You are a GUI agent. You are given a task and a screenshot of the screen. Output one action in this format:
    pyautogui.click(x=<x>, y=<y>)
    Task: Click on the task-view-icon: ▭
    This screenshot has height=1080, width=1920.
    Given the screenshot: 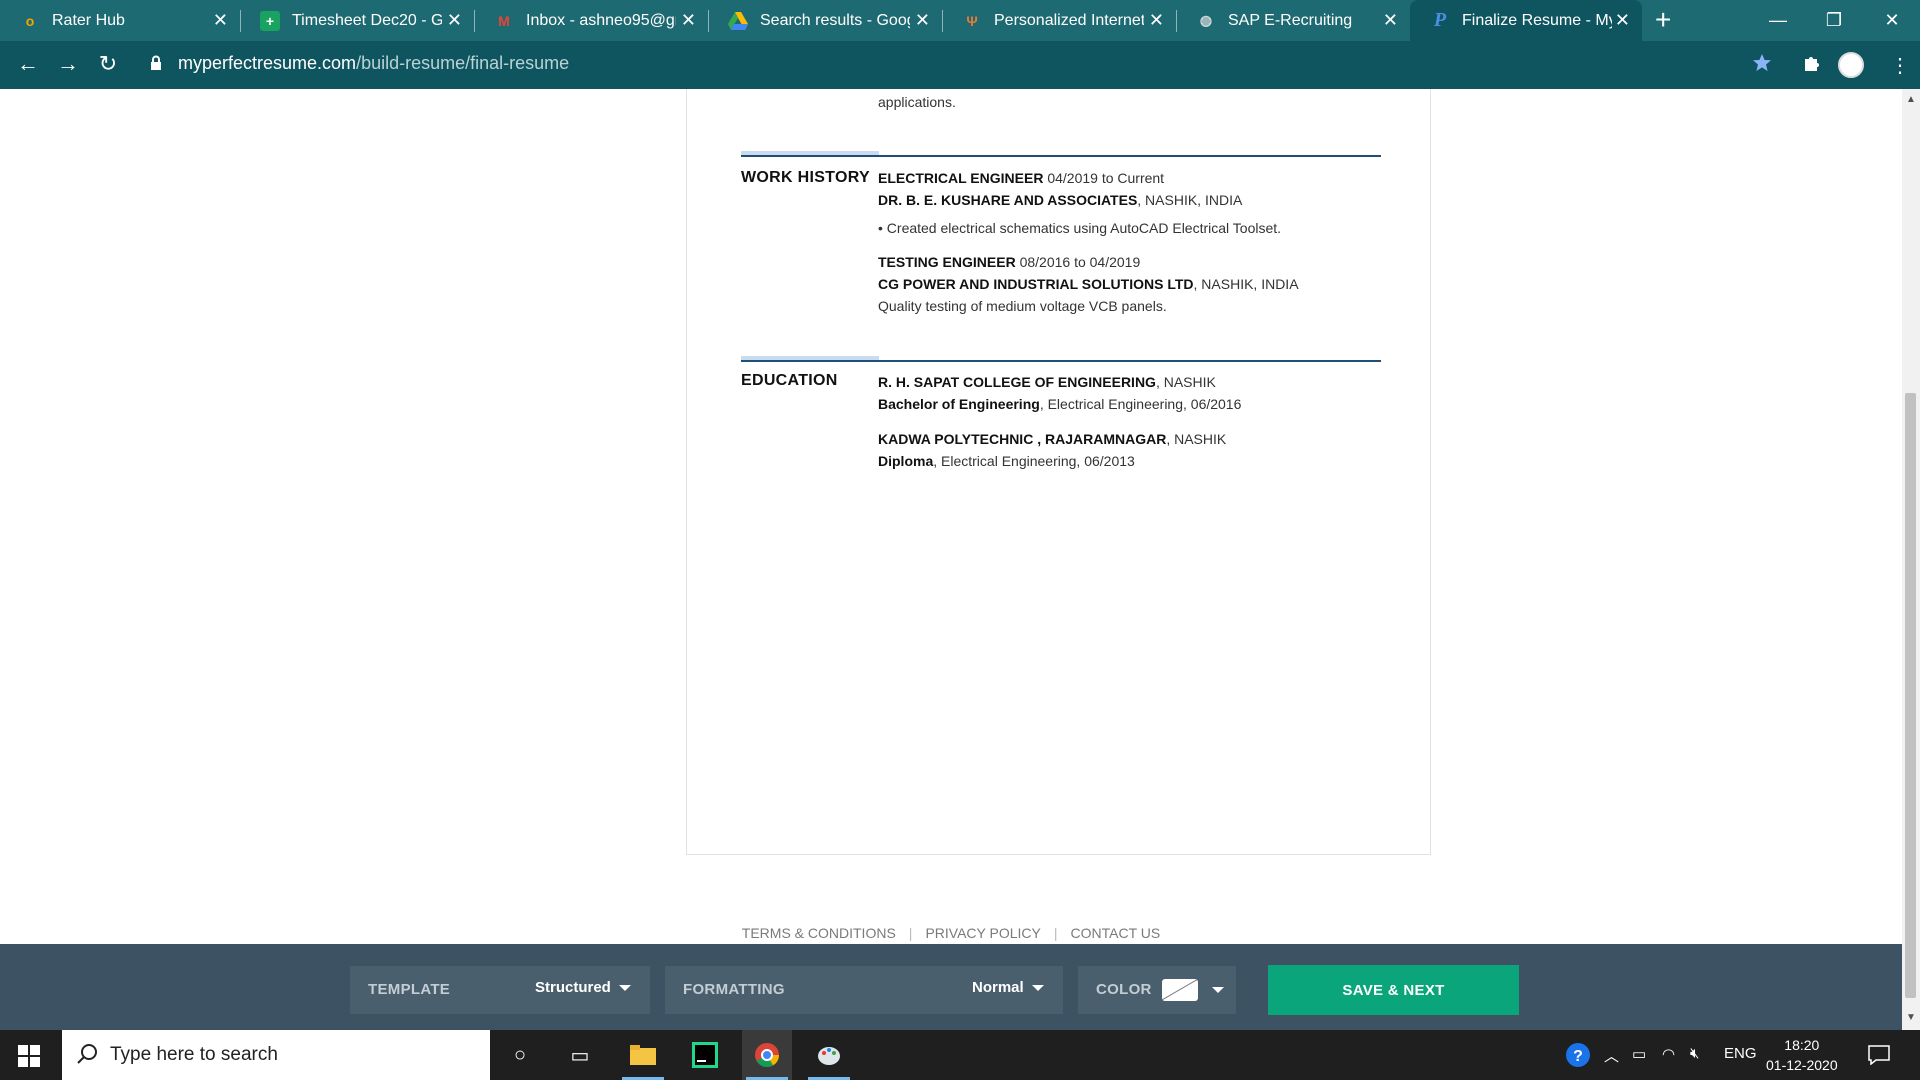 What is the action you would take?
    pyautogui.click(x=580, y=1055)
    